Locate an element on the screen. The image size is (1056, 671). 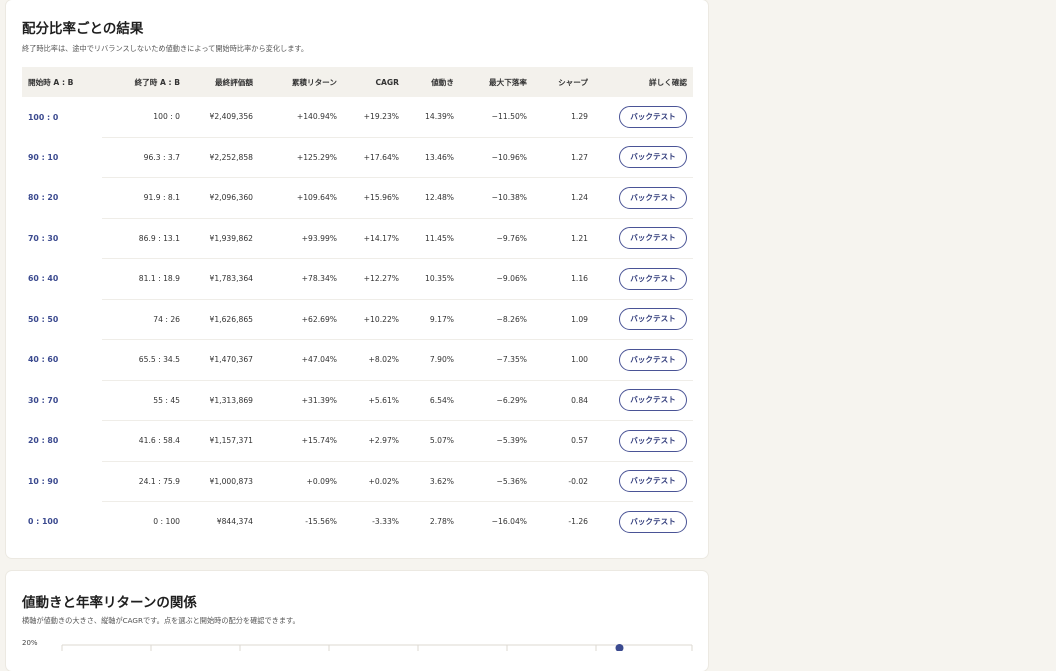
cumulative-return: +62.69% is located at coordinates (301, 319).